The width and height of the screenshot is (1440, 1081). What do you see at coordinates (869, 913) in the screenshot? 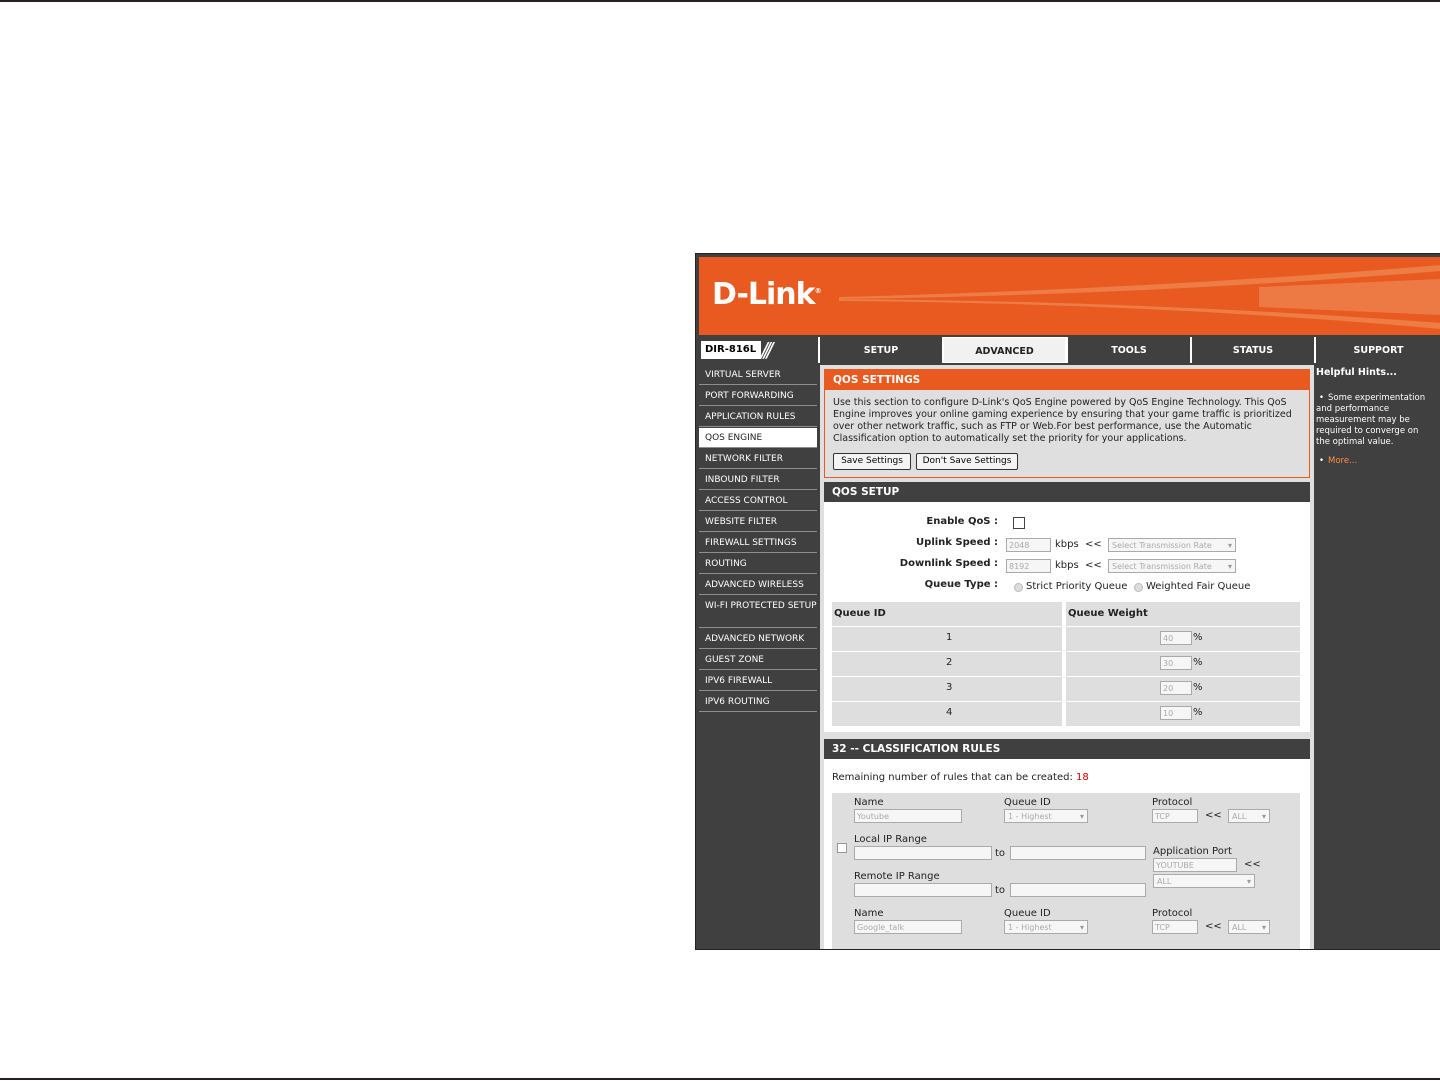
I see `rule-name-label: Name` at bounding box center [869, 913].